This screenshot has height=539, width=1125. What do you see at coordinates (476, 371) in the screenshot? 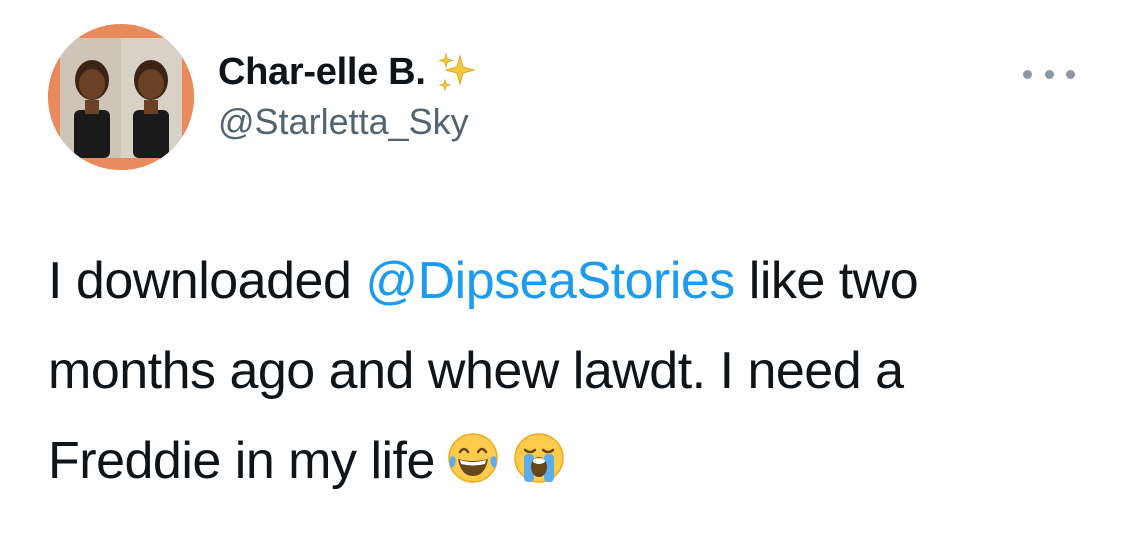
I see `tweet-line-2: months ago and whew lawdt. I need a` at bounding box center [476, 371].